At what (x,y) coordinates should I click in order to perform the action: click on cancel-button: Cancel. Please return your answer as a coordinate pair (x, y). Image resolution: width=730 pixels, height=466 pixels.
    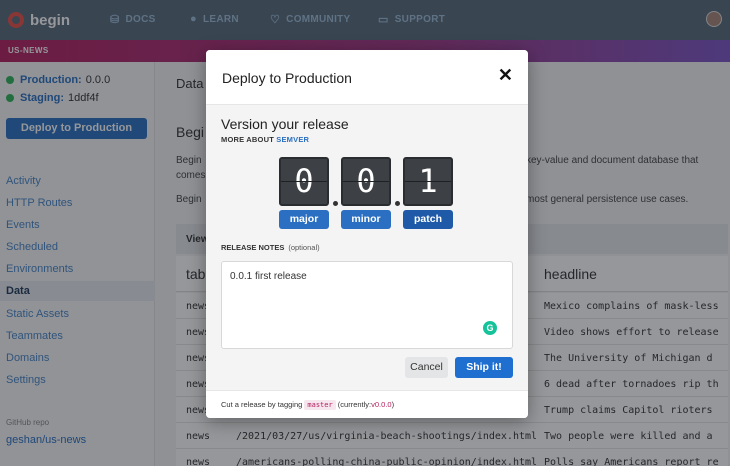
    Looking at the image, I should click on (426, 367).